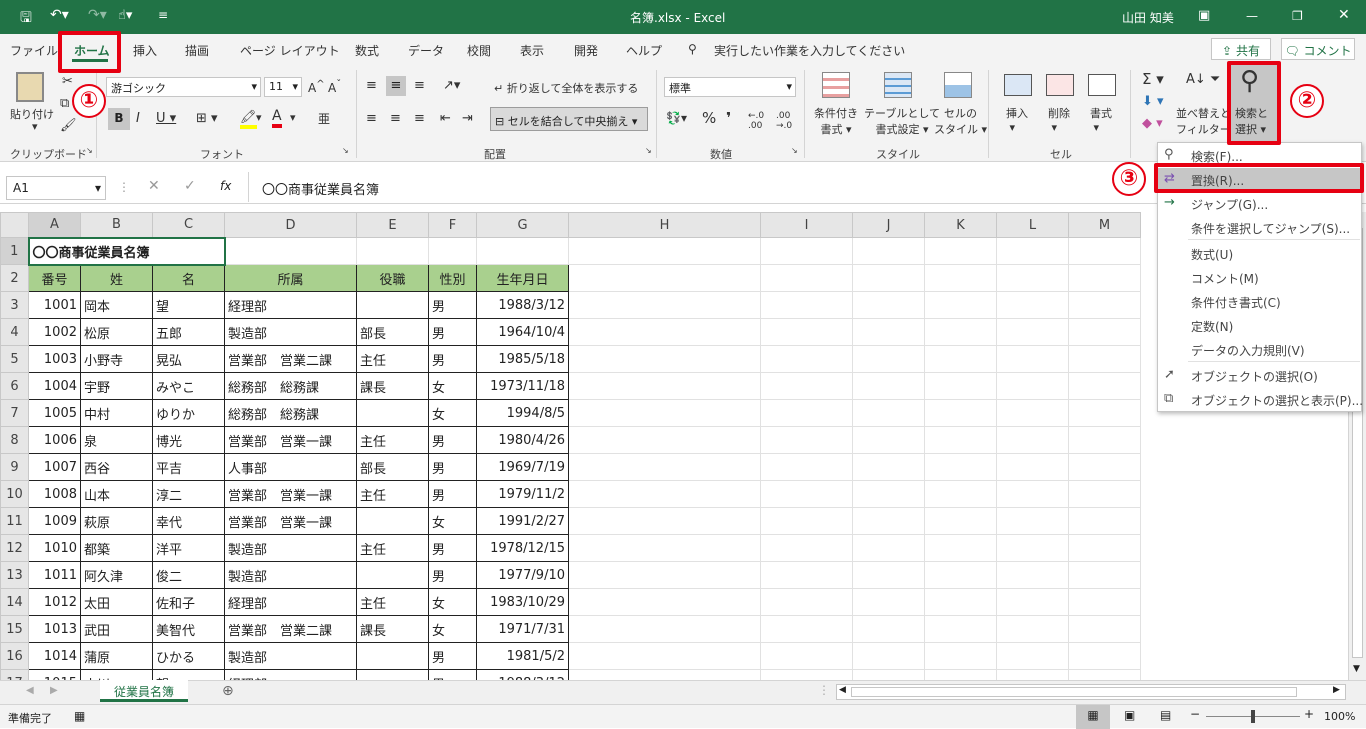 This screenshot has width=1366, height=729. Describe the element at coordinates (116, 359) in the screenshot. I see `table-cell: 小野寺` at that location.